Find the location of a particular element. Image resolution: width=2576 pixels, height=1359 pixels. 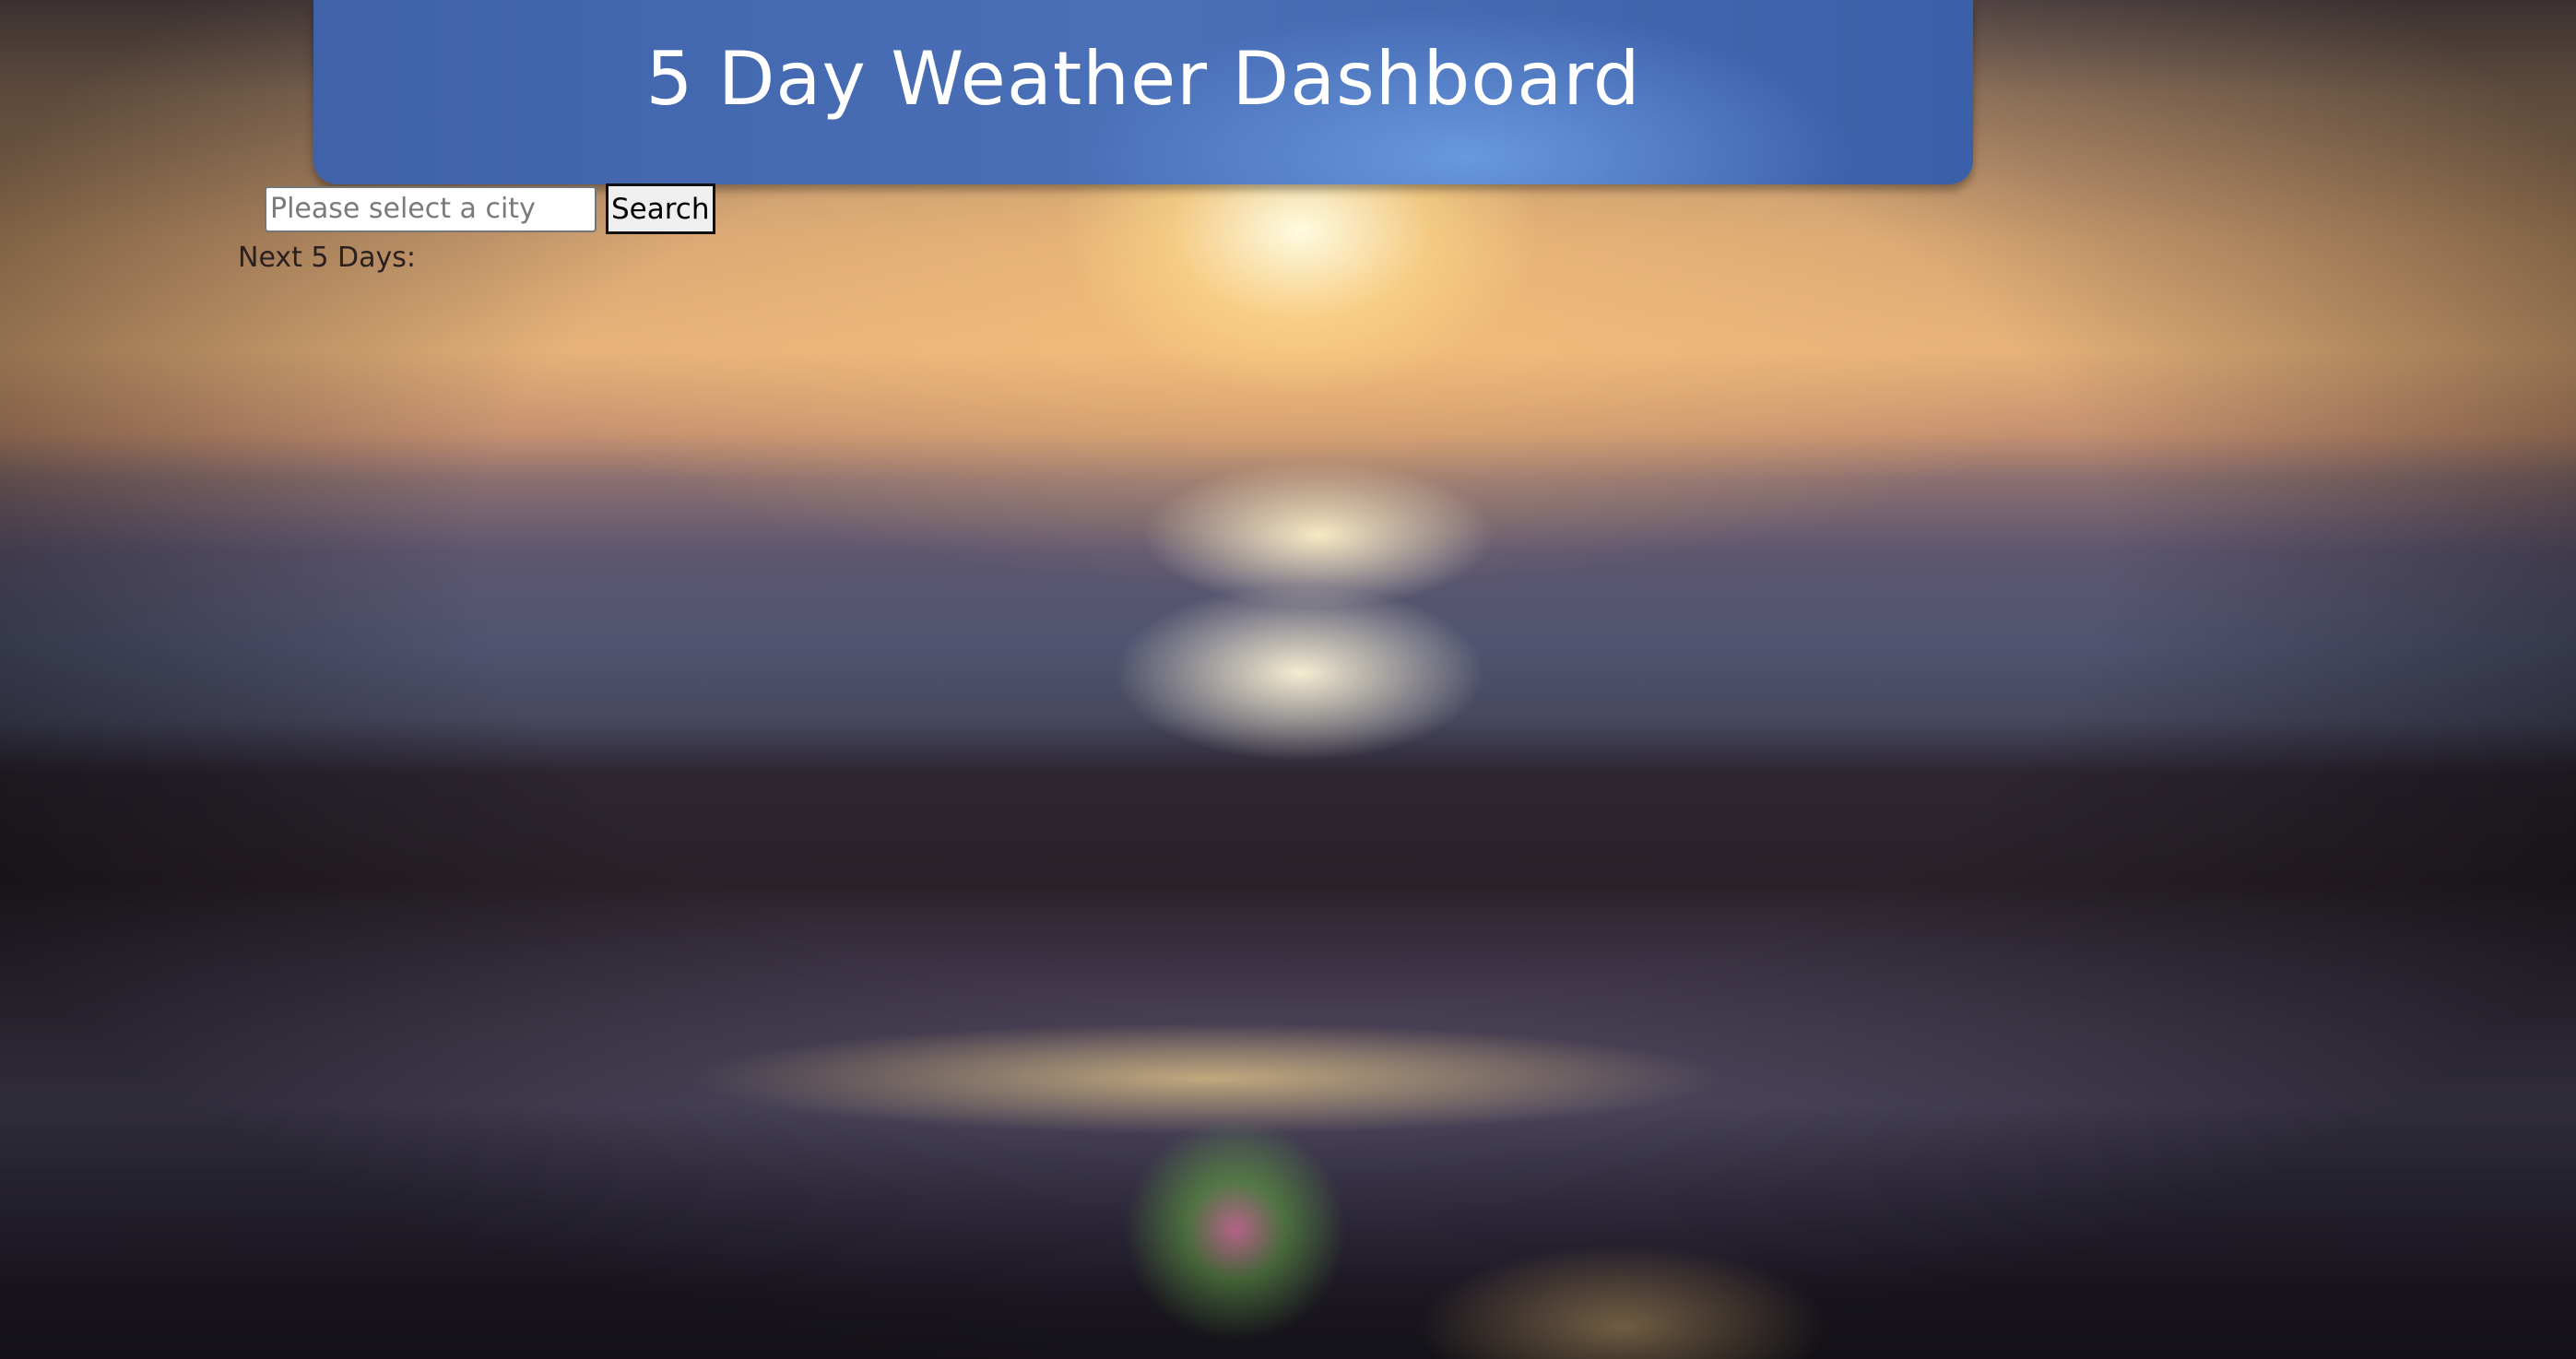

search-button: Search is located at coordinates (660, 208).